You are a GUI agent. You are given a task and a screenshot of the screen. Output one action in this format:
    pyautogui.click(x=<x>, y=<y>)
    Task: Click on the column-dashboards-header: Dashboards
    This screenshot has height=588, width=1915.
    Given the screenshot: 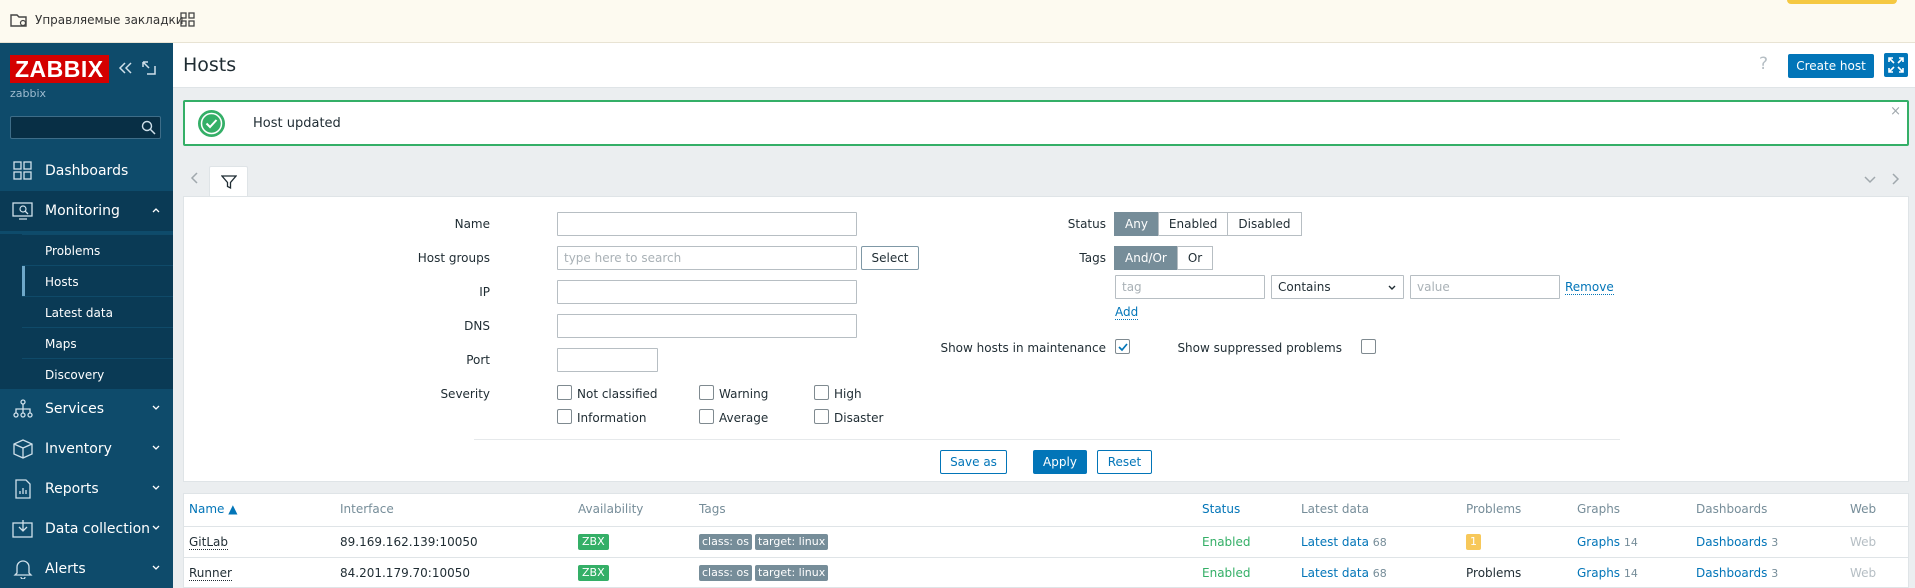 What is the action you would take?
    pyautogui.click(x=1732, y=509)
    